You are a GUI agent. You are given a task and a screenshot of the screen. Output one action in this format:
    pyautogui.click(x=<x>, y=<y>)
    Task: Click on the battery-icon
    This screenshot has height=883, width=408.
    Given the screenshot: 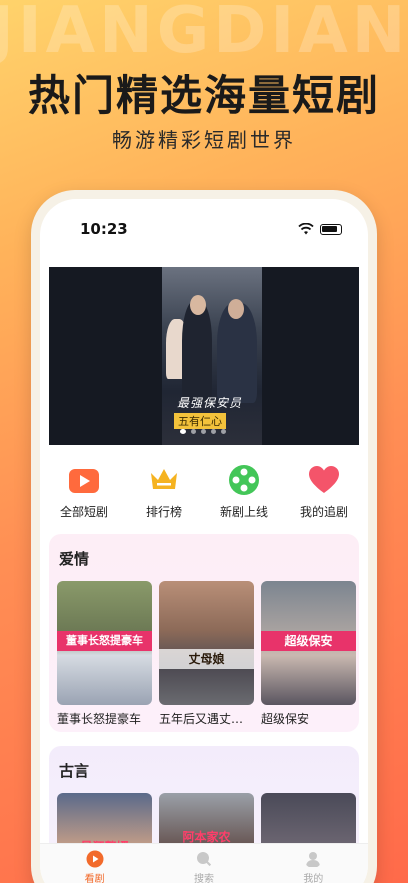 What is the action you would take?
    pyautogui.click(x=331, y=229)
    